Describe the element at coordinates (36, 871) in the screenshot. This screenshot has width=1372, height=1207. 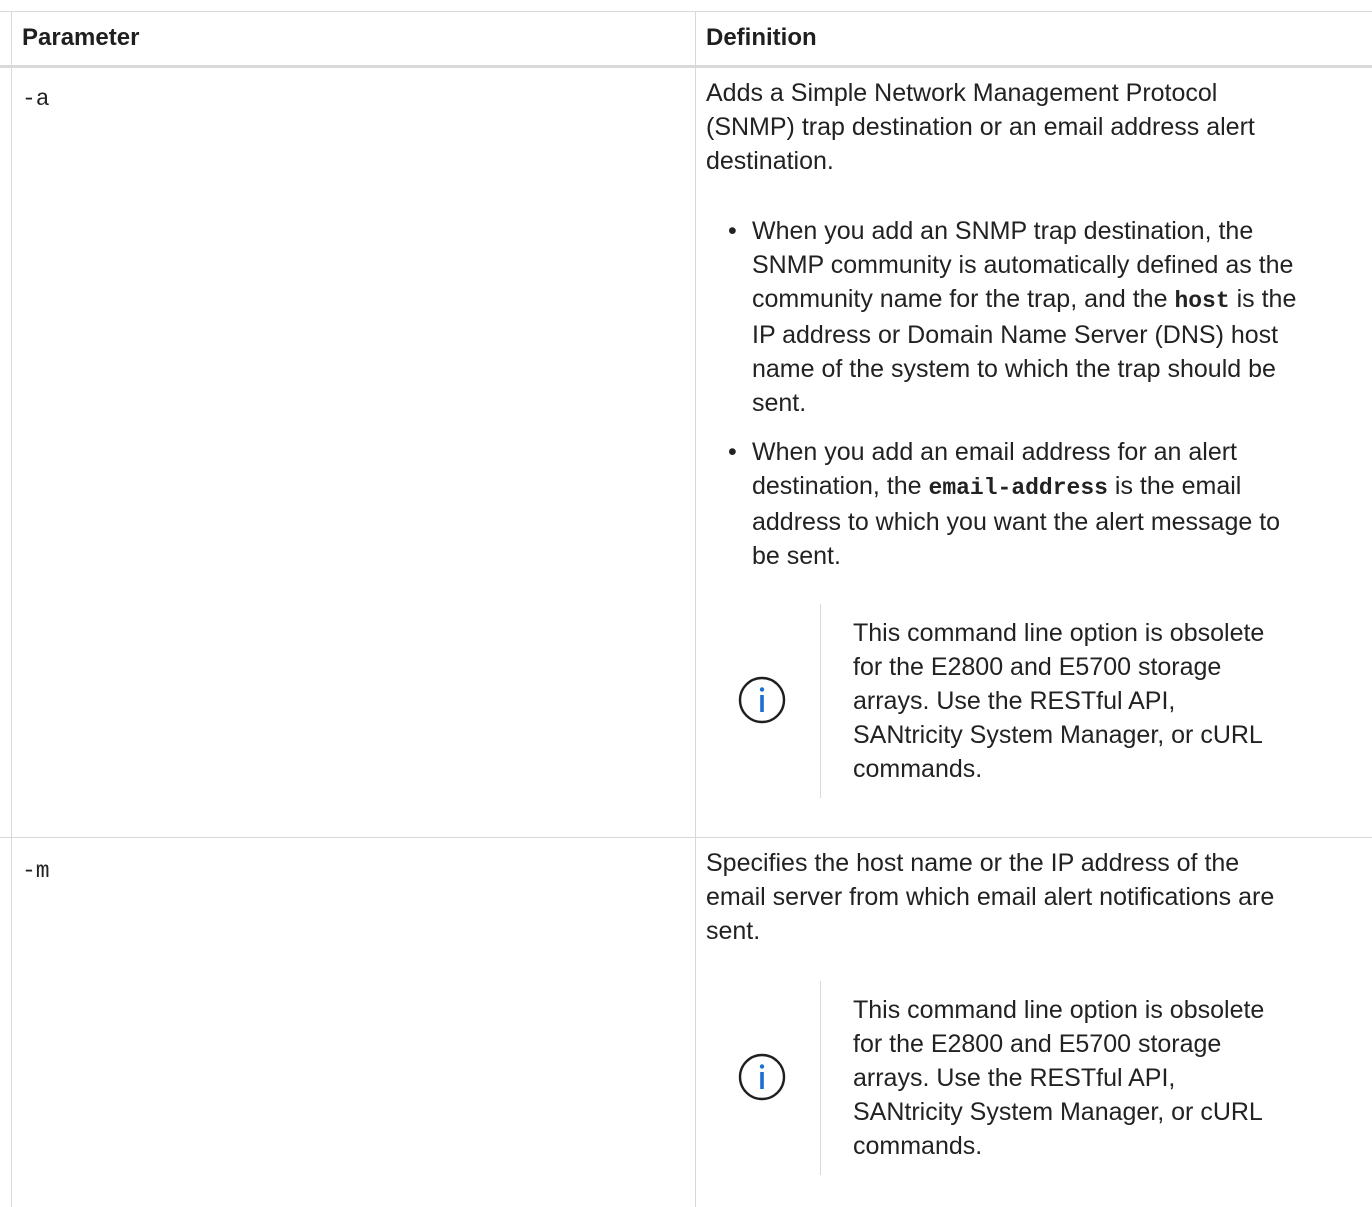
I see `parameter-m: -m` at that location.